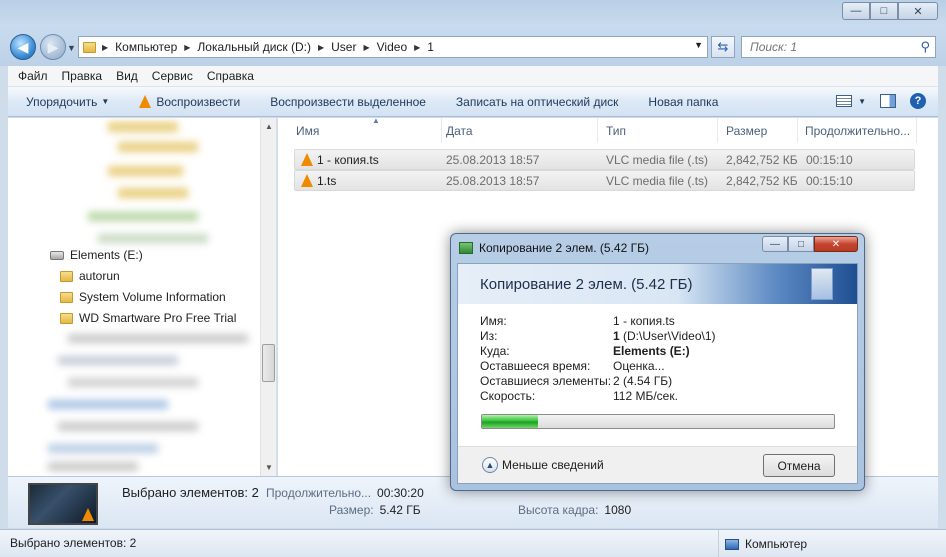 The width and height of the screenshot is (946, 557). I want to click on copy-icon, so click(466, 248).